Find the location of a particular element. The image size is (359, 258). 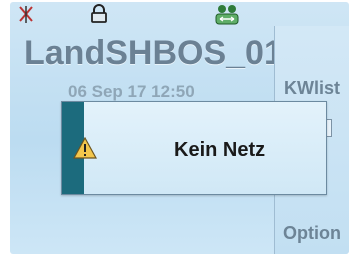

lock-icon is located at coordinates (99, 16).